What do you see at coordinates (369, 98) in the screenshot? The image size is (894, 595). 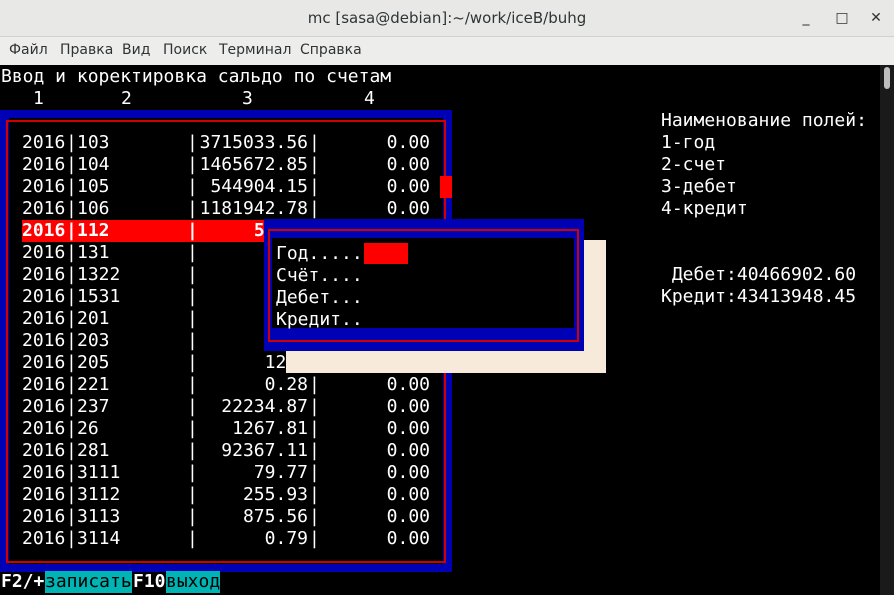 I see `col-number-4: 4` at bounding box center [369, 98].